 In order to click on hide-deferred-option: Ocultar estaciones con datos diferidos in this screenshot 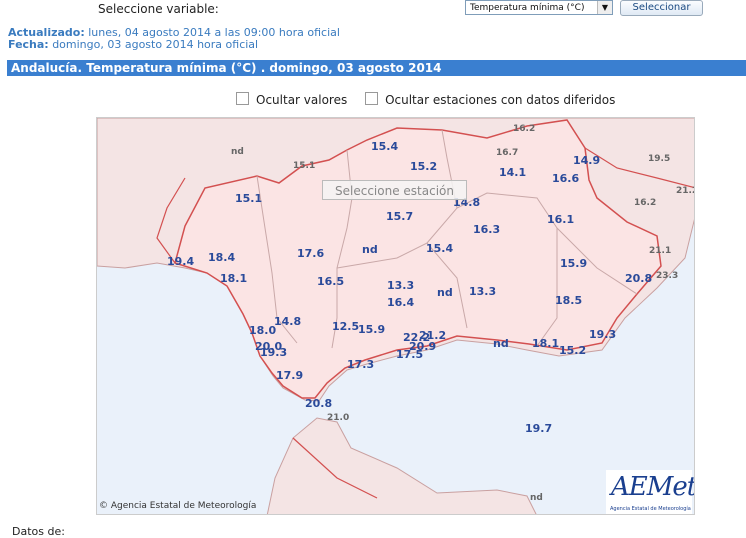, I will do `click(490, 99)`.